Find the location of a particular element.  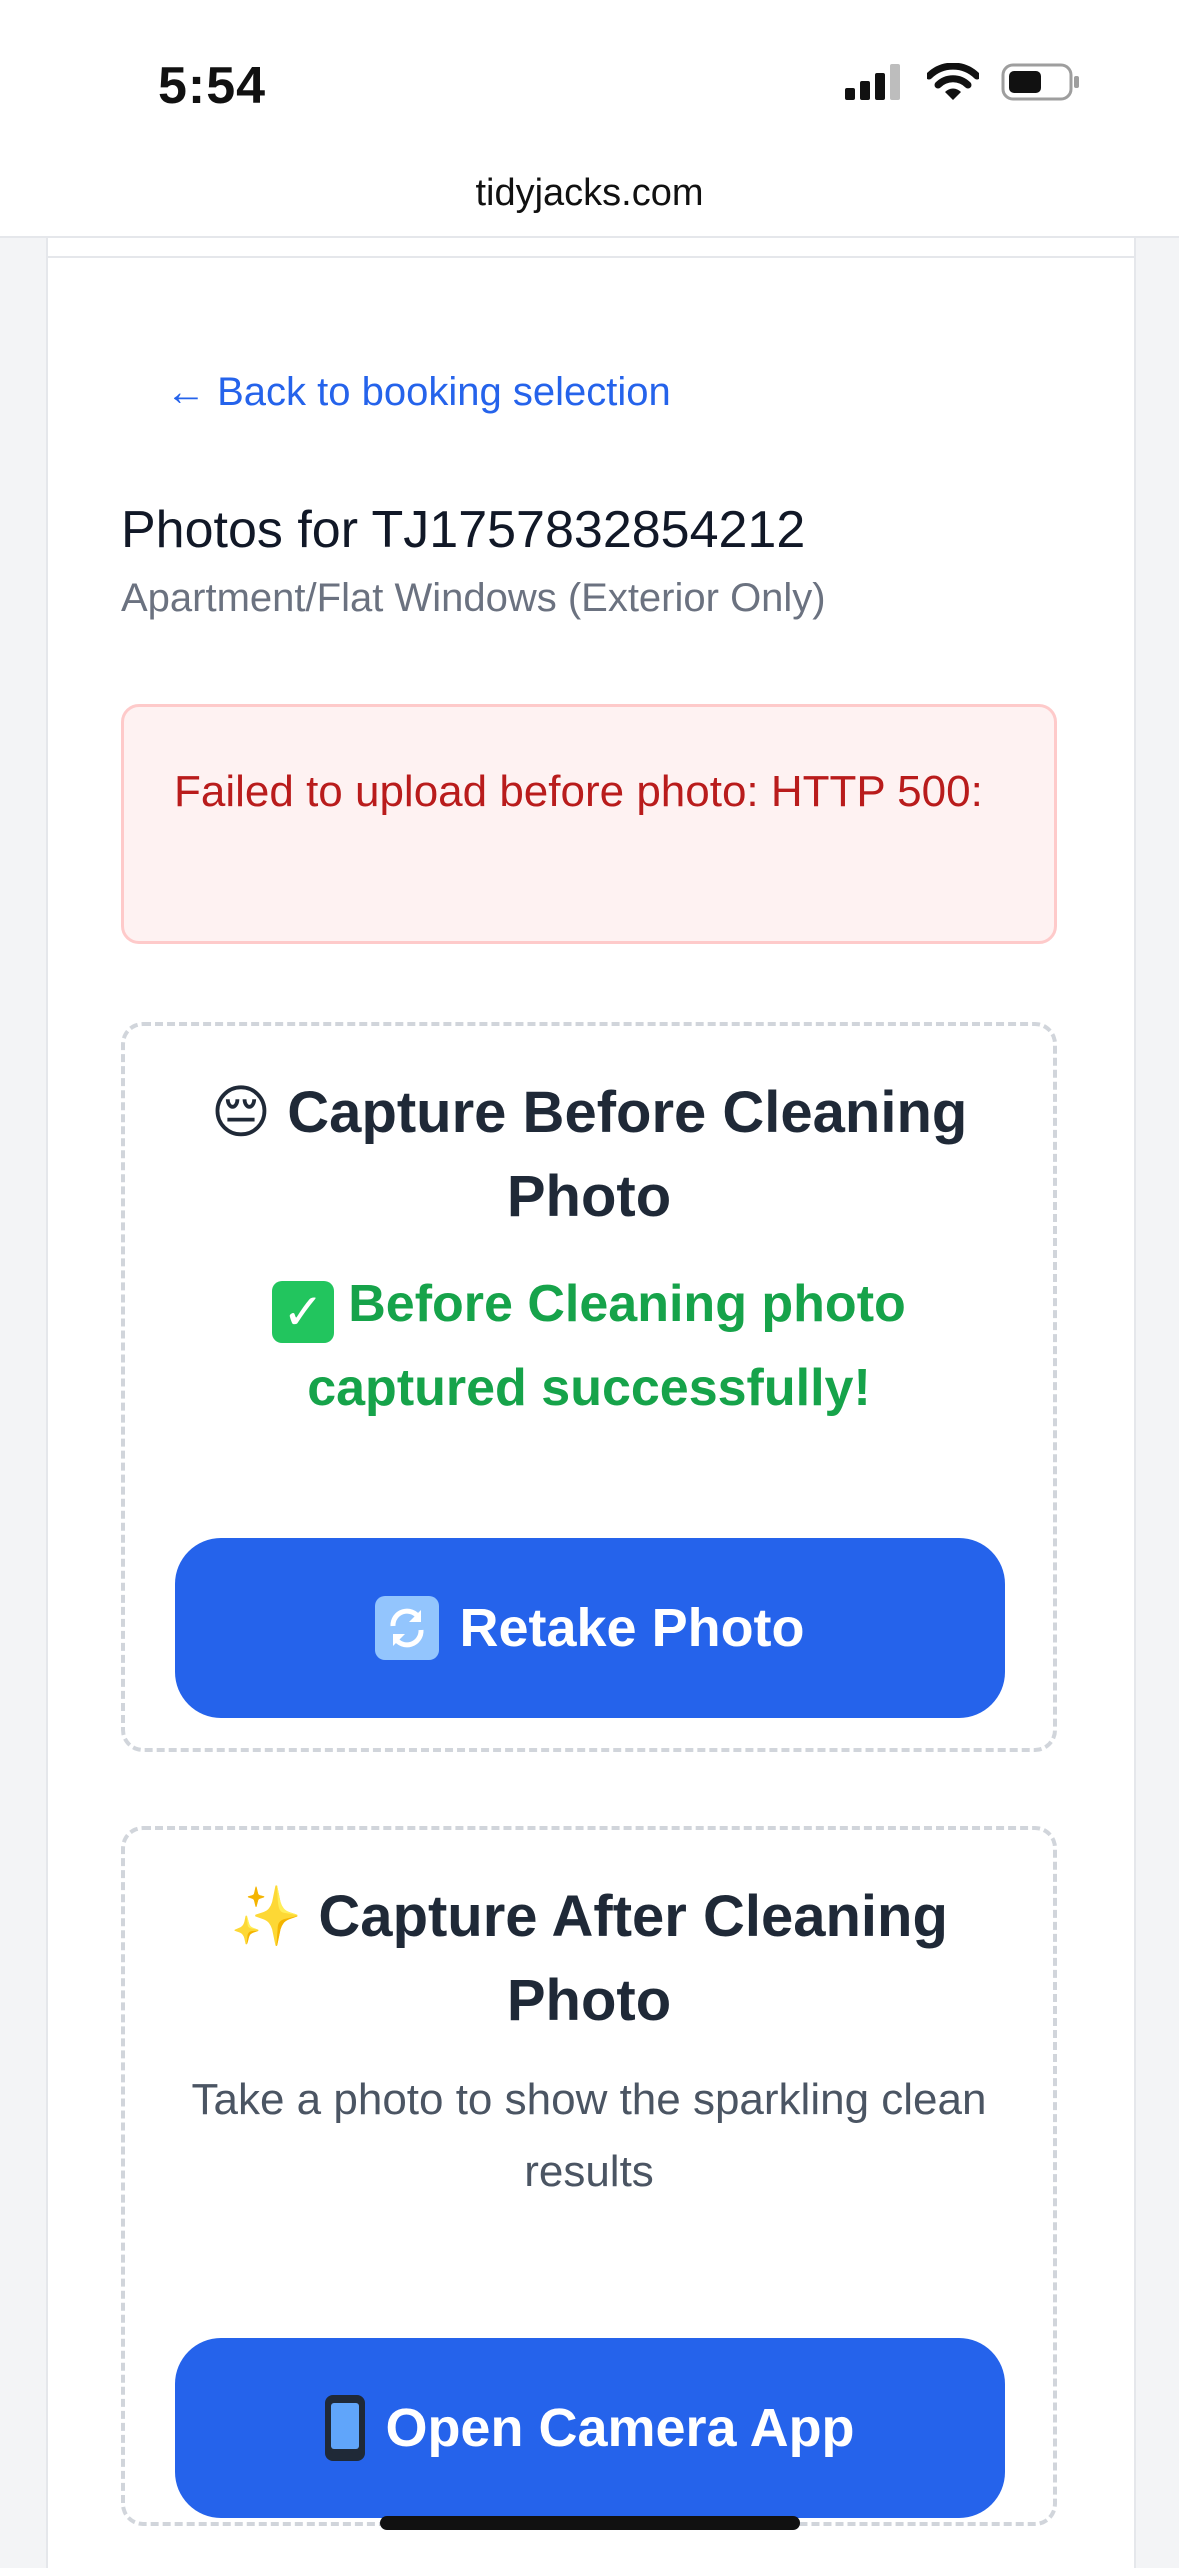

open-camera-label: Open Camera App is located at coordinates (620, 2428).